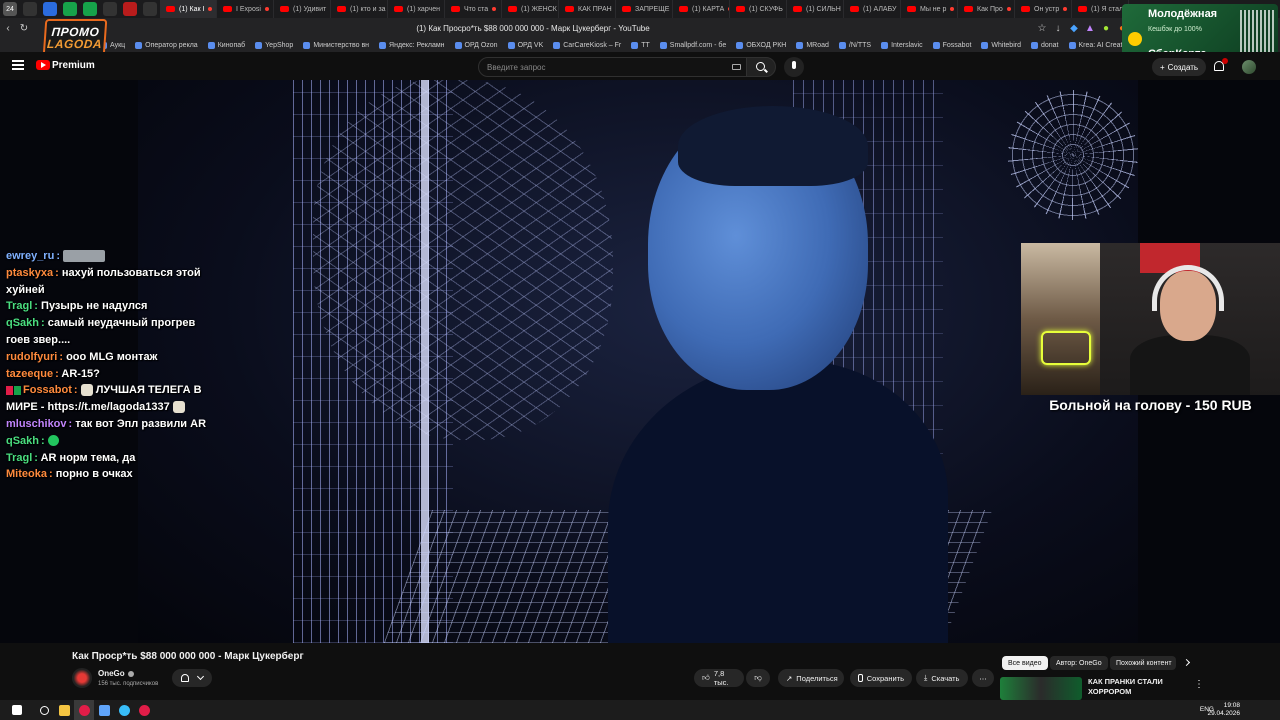 The width and height of the screenshot is (1280, 720). Describe the element at coordinates (336, 45) in the screenshot. I see `bookmark-item: Министерство вн` at that location.